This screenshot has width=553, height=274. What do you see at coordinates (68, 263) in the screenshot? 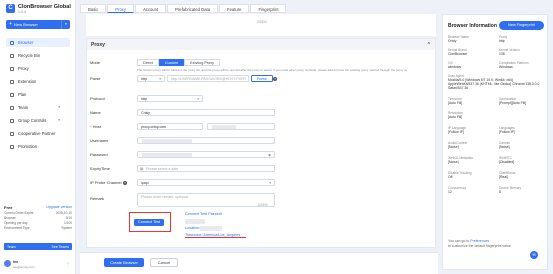
I see `more-icon: ⋮` at bounding box center [68, 263].